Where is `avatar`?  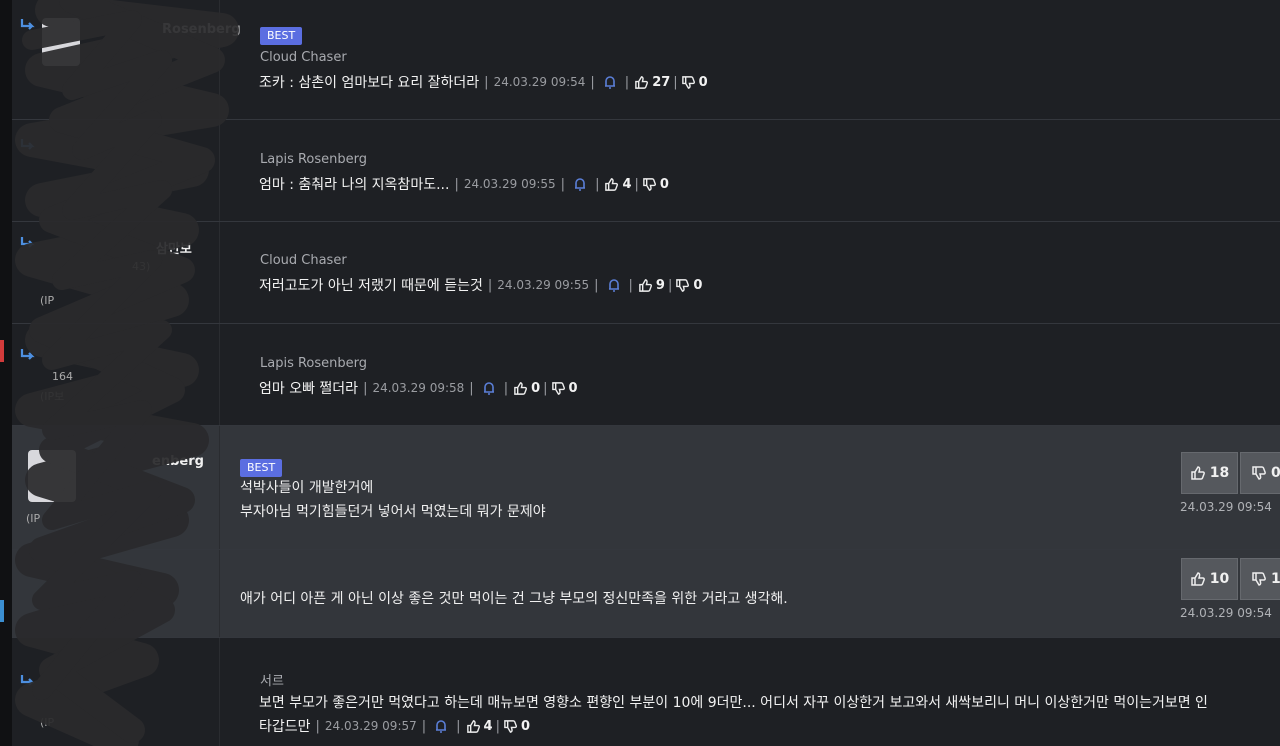 avatar is located at coordinates (61, 42).